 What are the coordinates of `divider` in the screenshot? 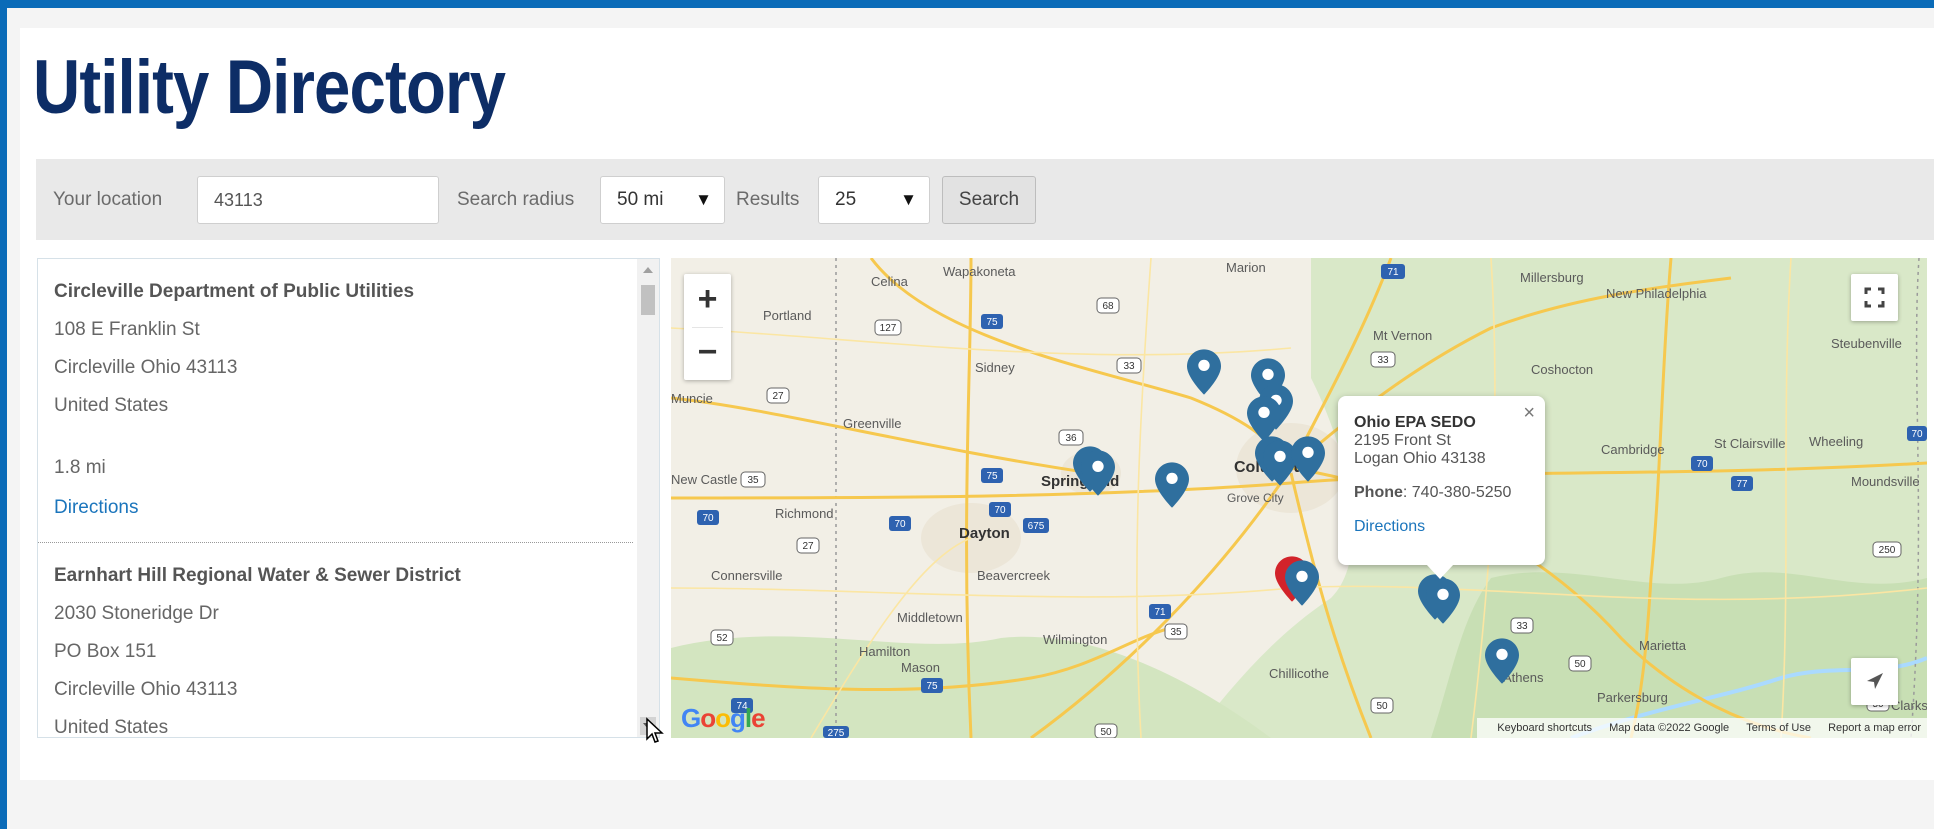 It's located at (707, 327).